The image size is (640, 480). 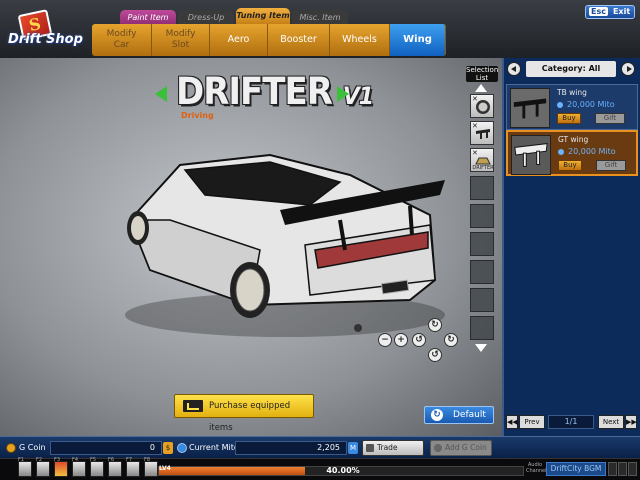 What do you see at coordinates (482, 74) in the screenshot?
I see `selection-list-label: Selection List` at bounding box center [482, 74].